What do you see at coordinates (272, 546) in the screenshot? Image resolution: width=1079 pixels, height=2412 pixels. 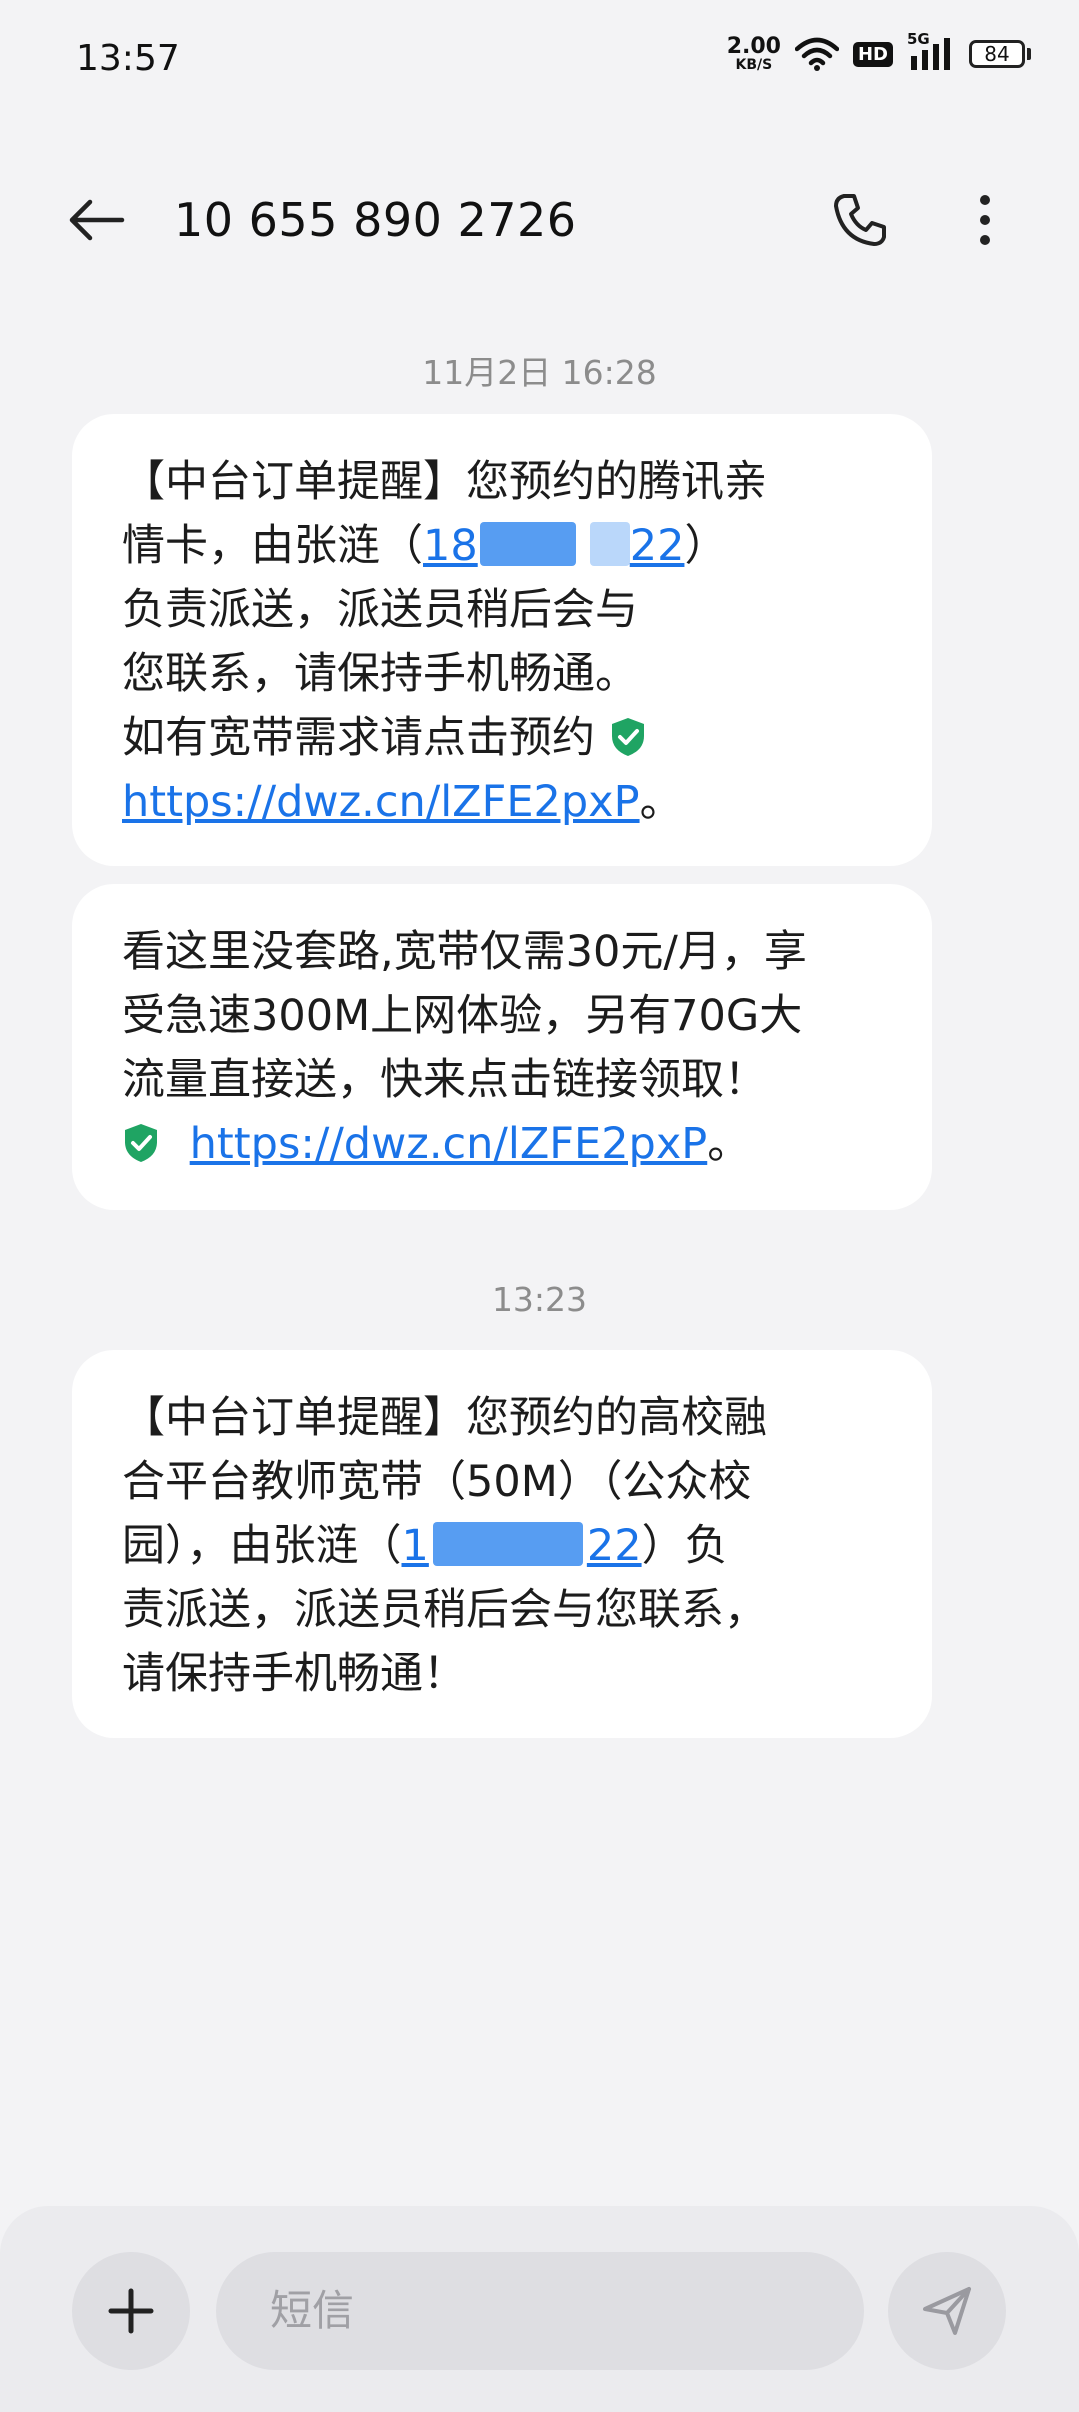 I see `message-text: 情卡，由张涟（` at bounding box center [272, 546].